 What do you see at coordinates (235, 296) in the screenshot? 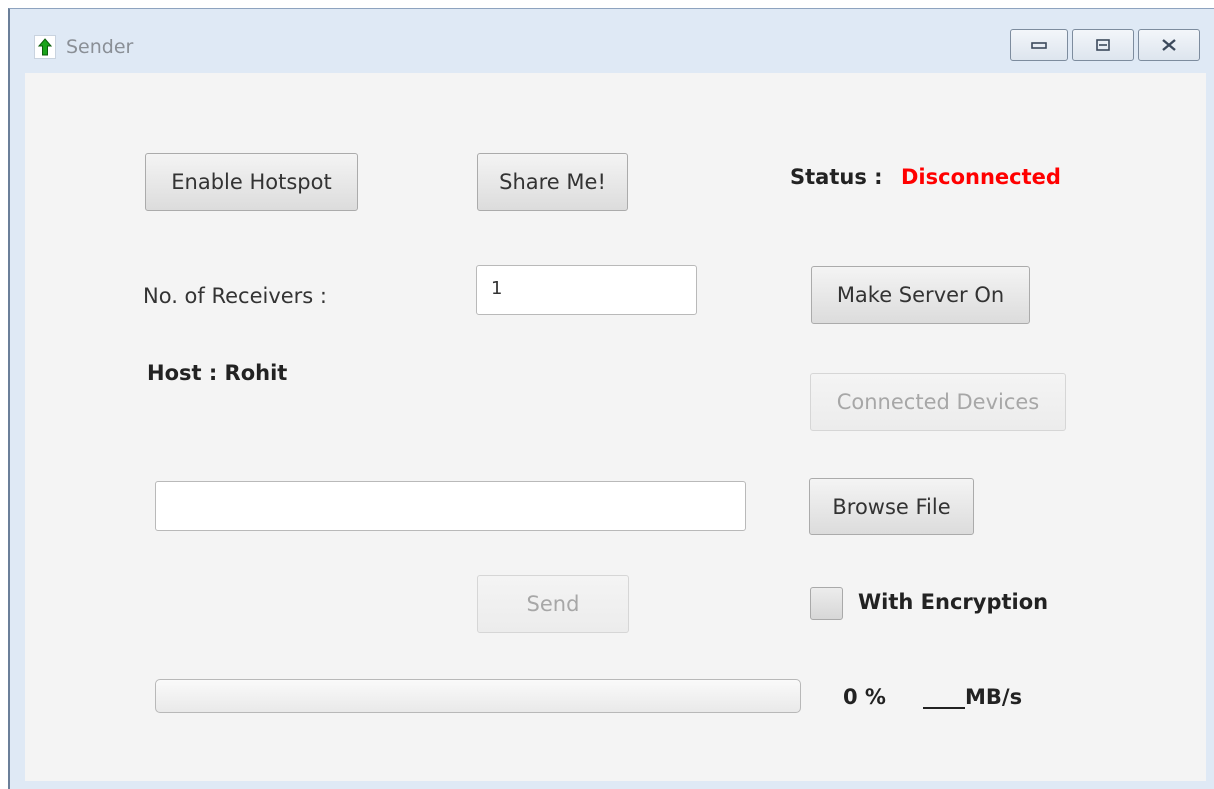
I see `receivers-label: No. of Receivers :` at bounding box center [235, 296].